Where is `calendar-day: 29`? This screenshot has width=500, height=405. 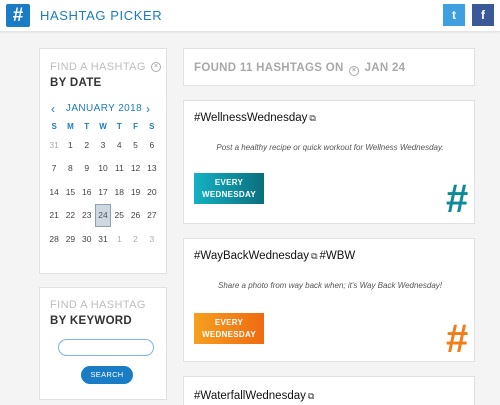 calendar-day: 29 is located at coordinates (70, 239).